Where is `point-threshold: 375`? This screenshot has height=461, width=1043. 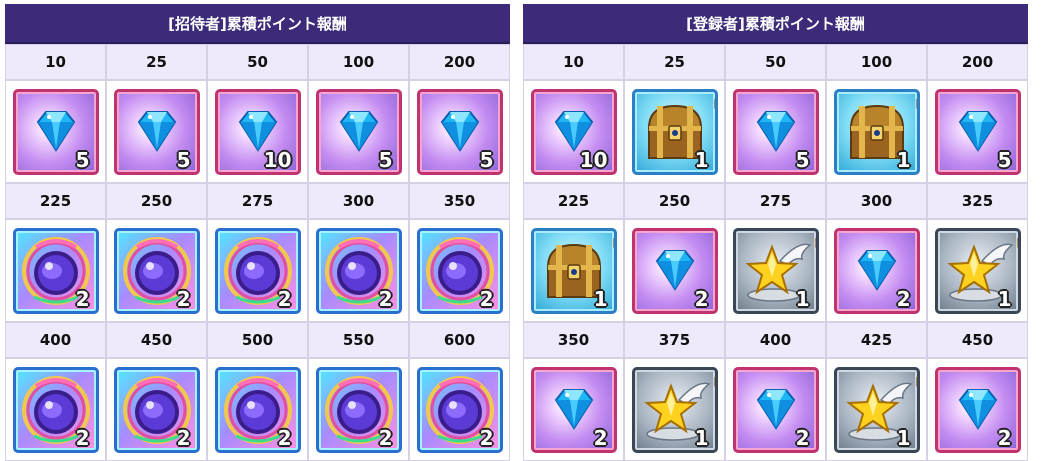 point-threshold: 375 is located at coordinates (674, 340).